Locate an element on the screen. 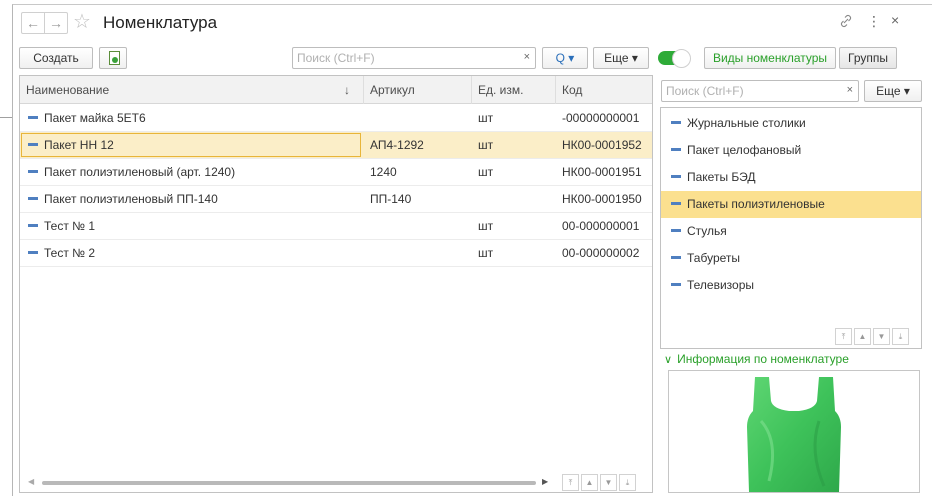  forward-arrow-icon: → is located at coordinates (56, 23).